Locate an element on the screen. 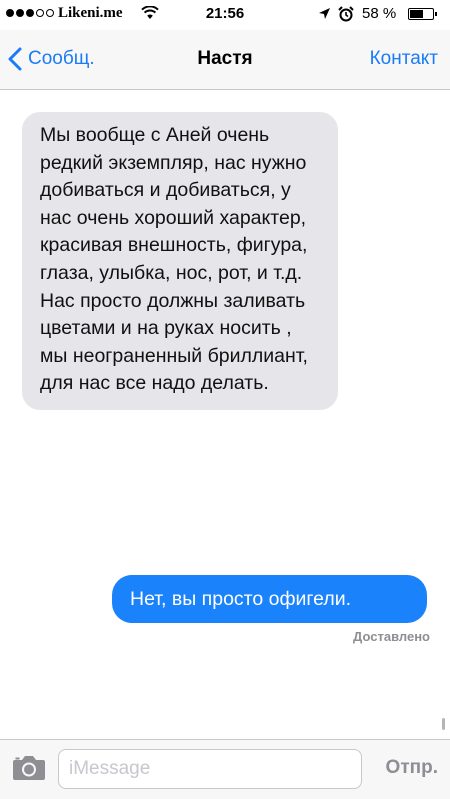  scroll-indicator is located at coordinates (443, 724).